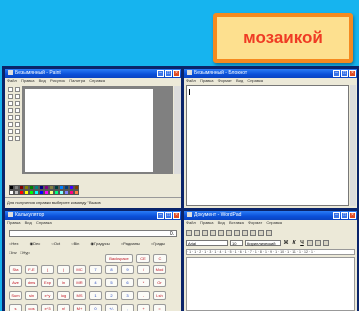 The height and width of the screenshot is (311, 359). Describe the element at coordinates (58, 243) in the screenshot. I see `radio-oct: ○Oct` at that location.